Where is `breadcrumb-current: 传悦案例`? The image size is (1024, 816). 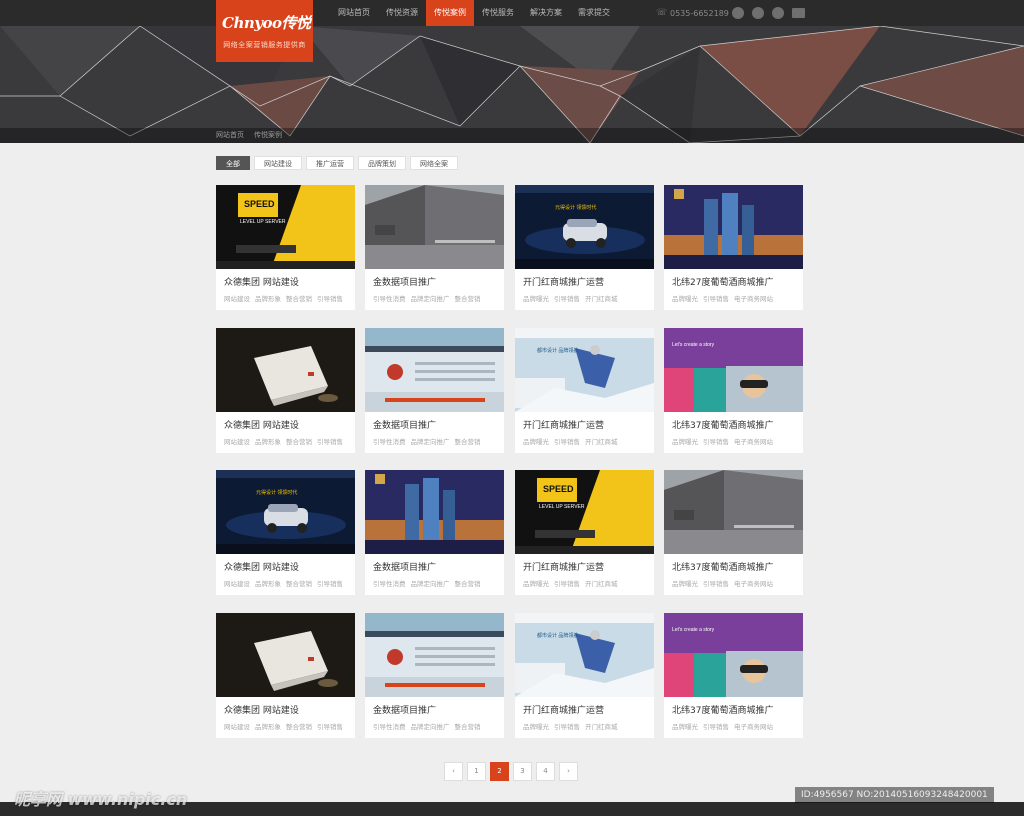
breadcrumb-current: 传悦案例 is located at coordinates (268, 135).